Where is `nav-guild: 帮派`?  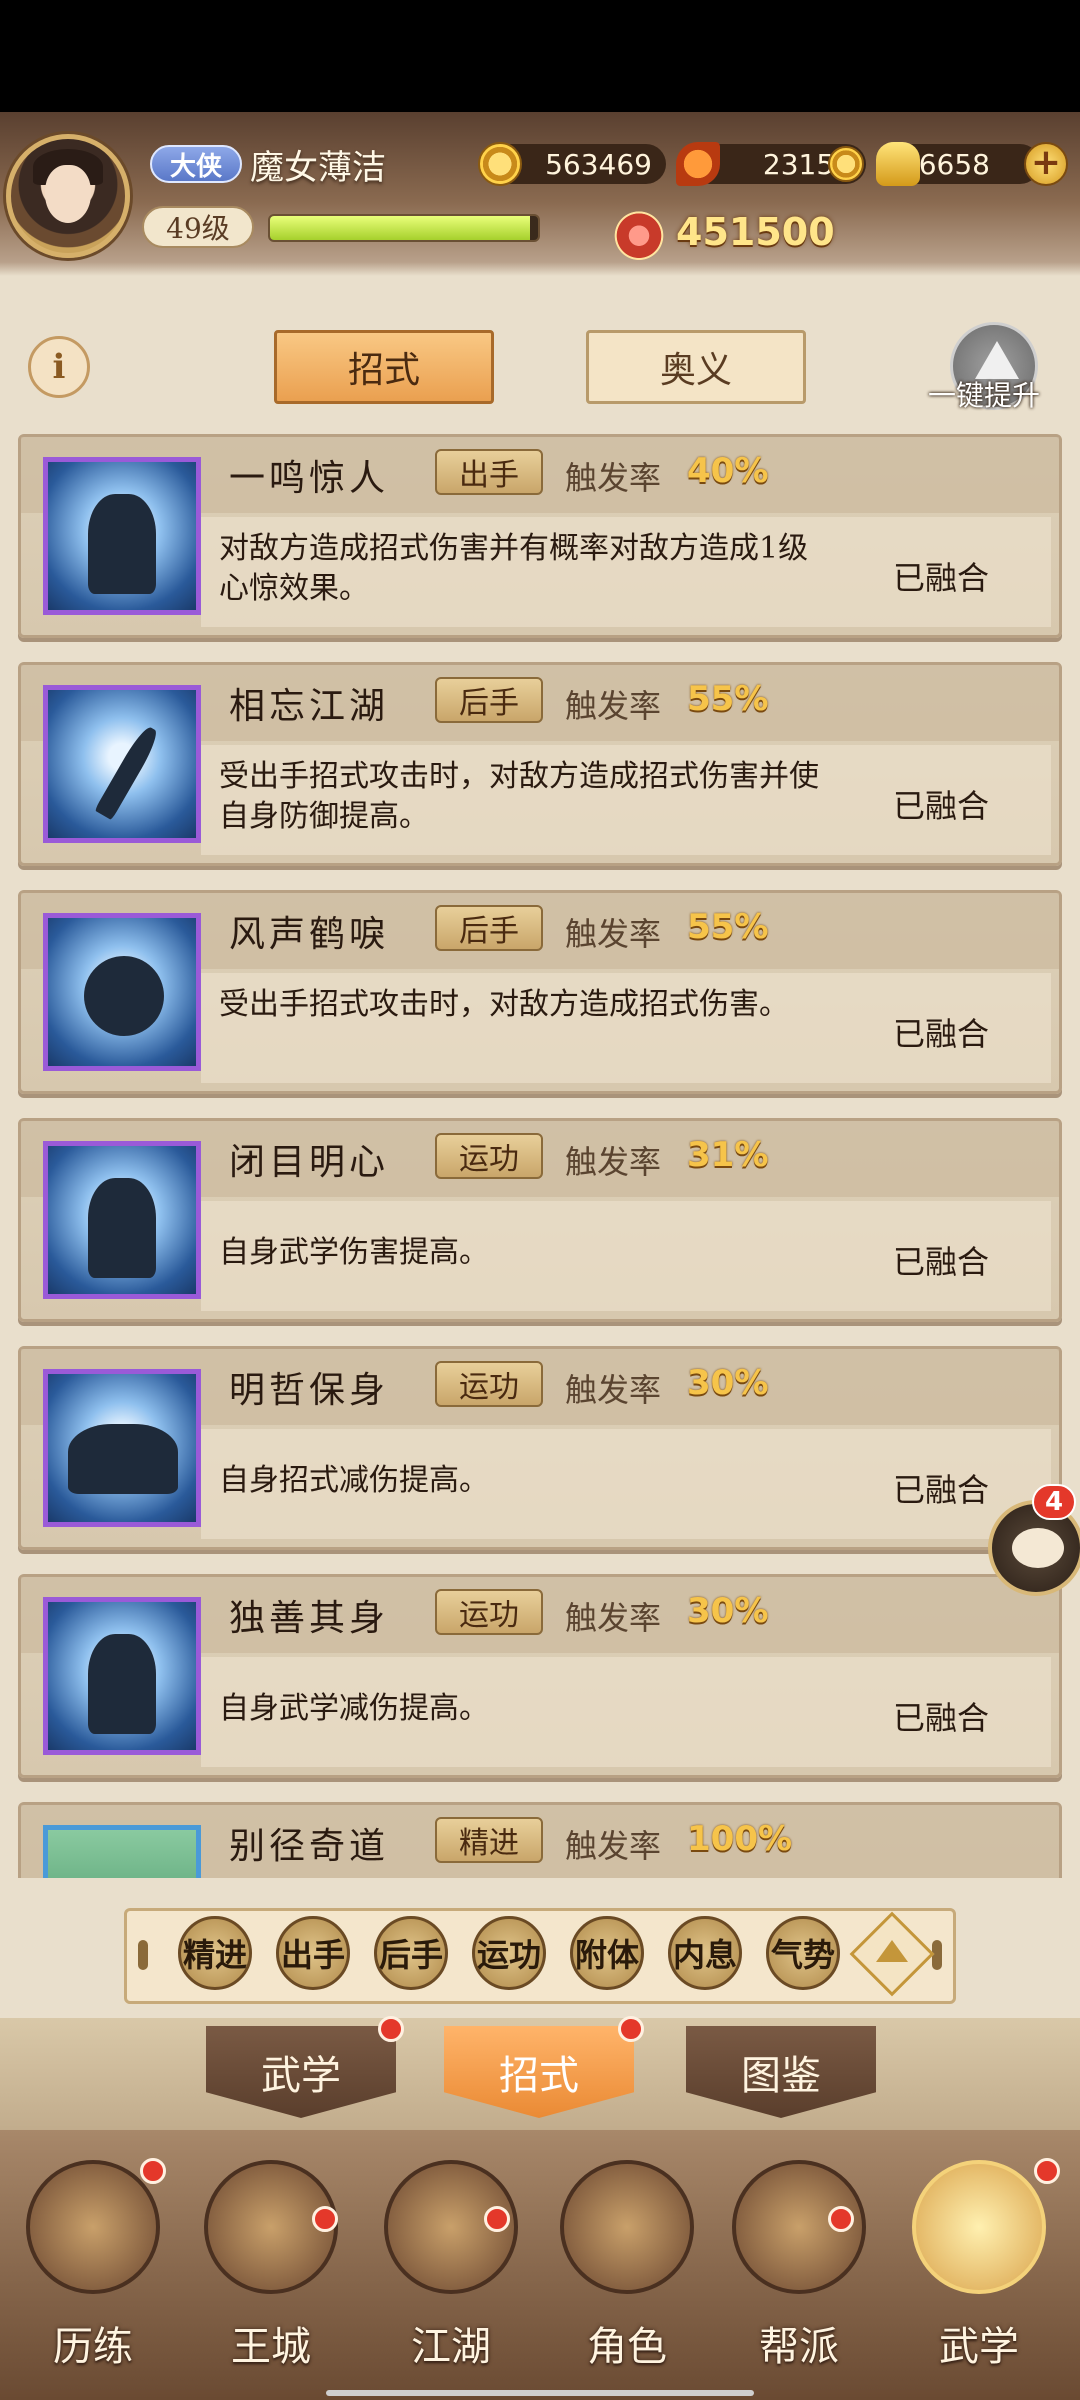
nav-guild: 帮派 is located at coordinates (799, 2270).